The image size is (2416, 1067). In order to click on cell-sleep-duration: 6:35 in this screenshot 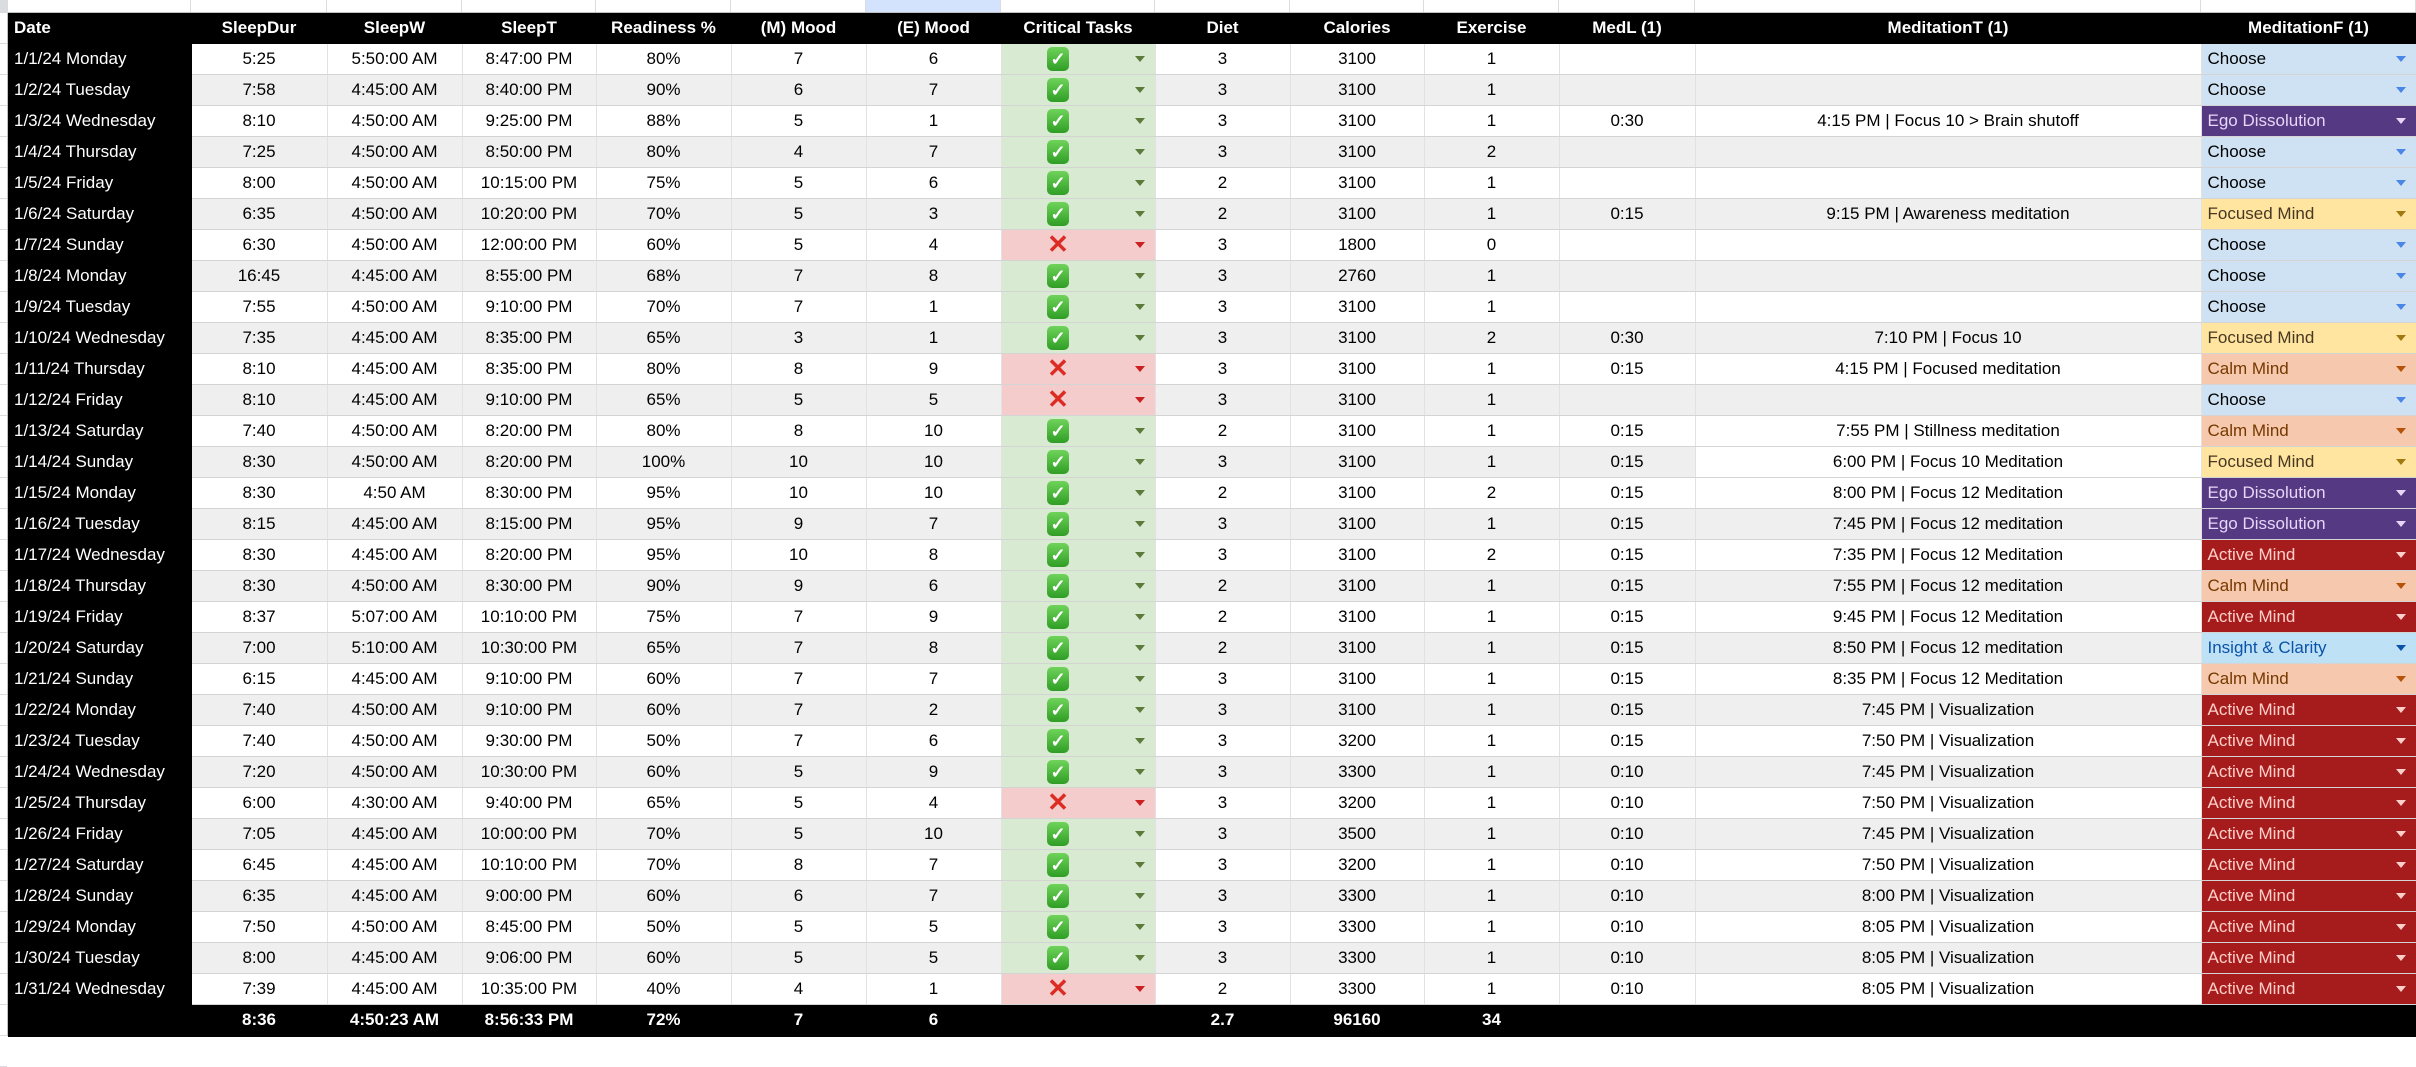, I will do `click(259, 896)`.